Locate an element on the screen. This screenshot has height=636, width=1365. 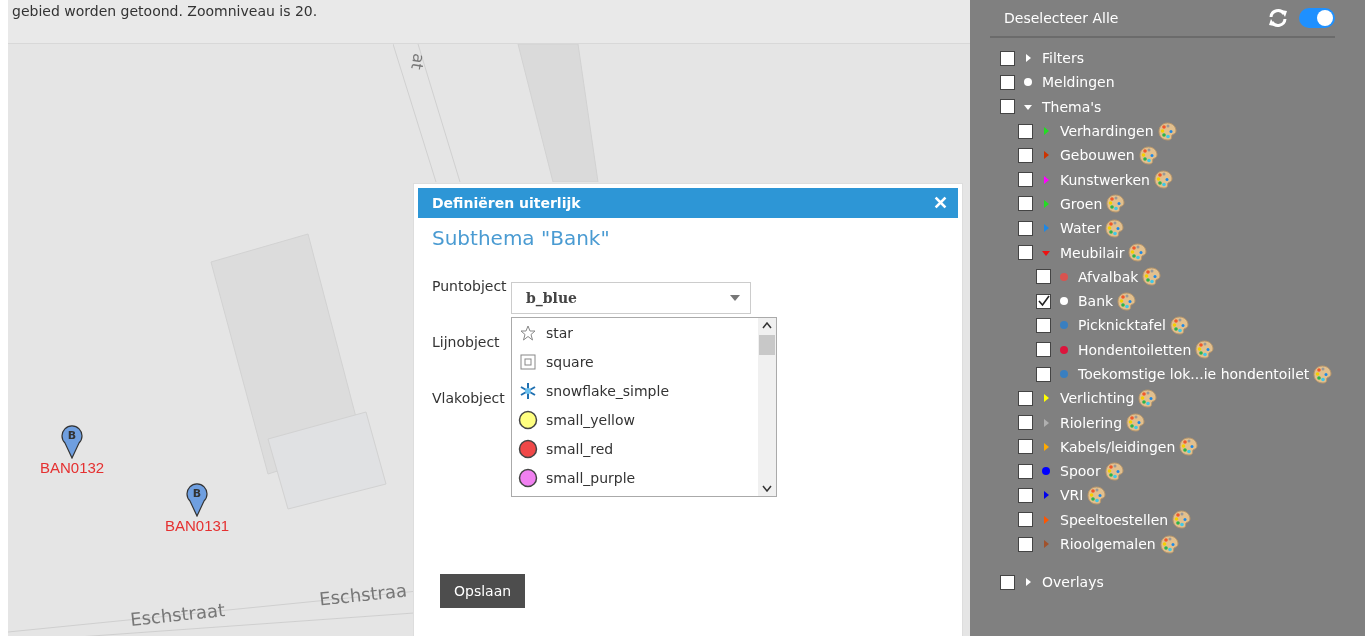
scrollbar is located at coordinates (767, 407).